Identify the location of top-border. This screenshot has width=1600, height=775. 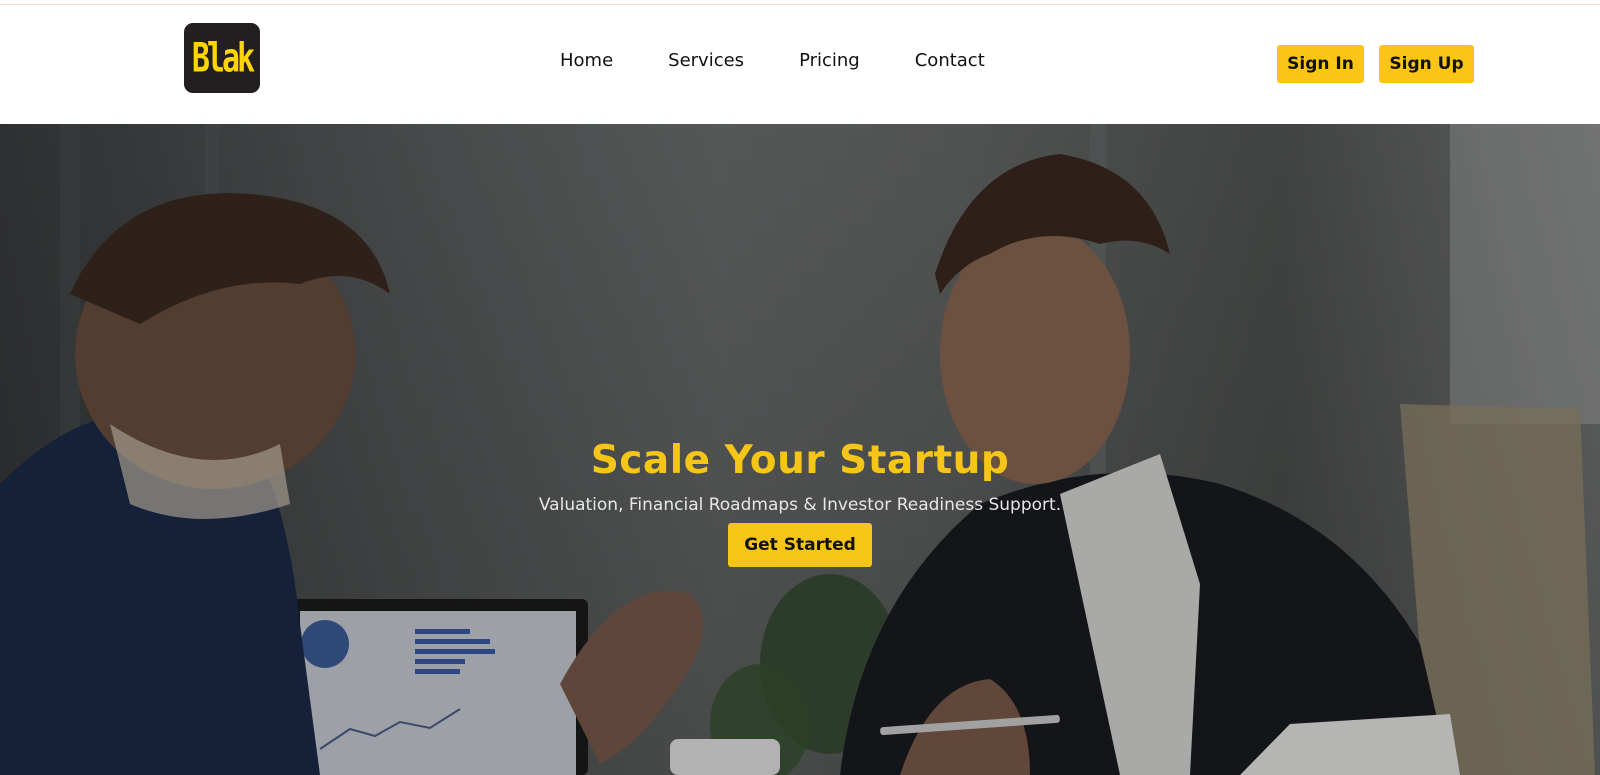
(800, 2).